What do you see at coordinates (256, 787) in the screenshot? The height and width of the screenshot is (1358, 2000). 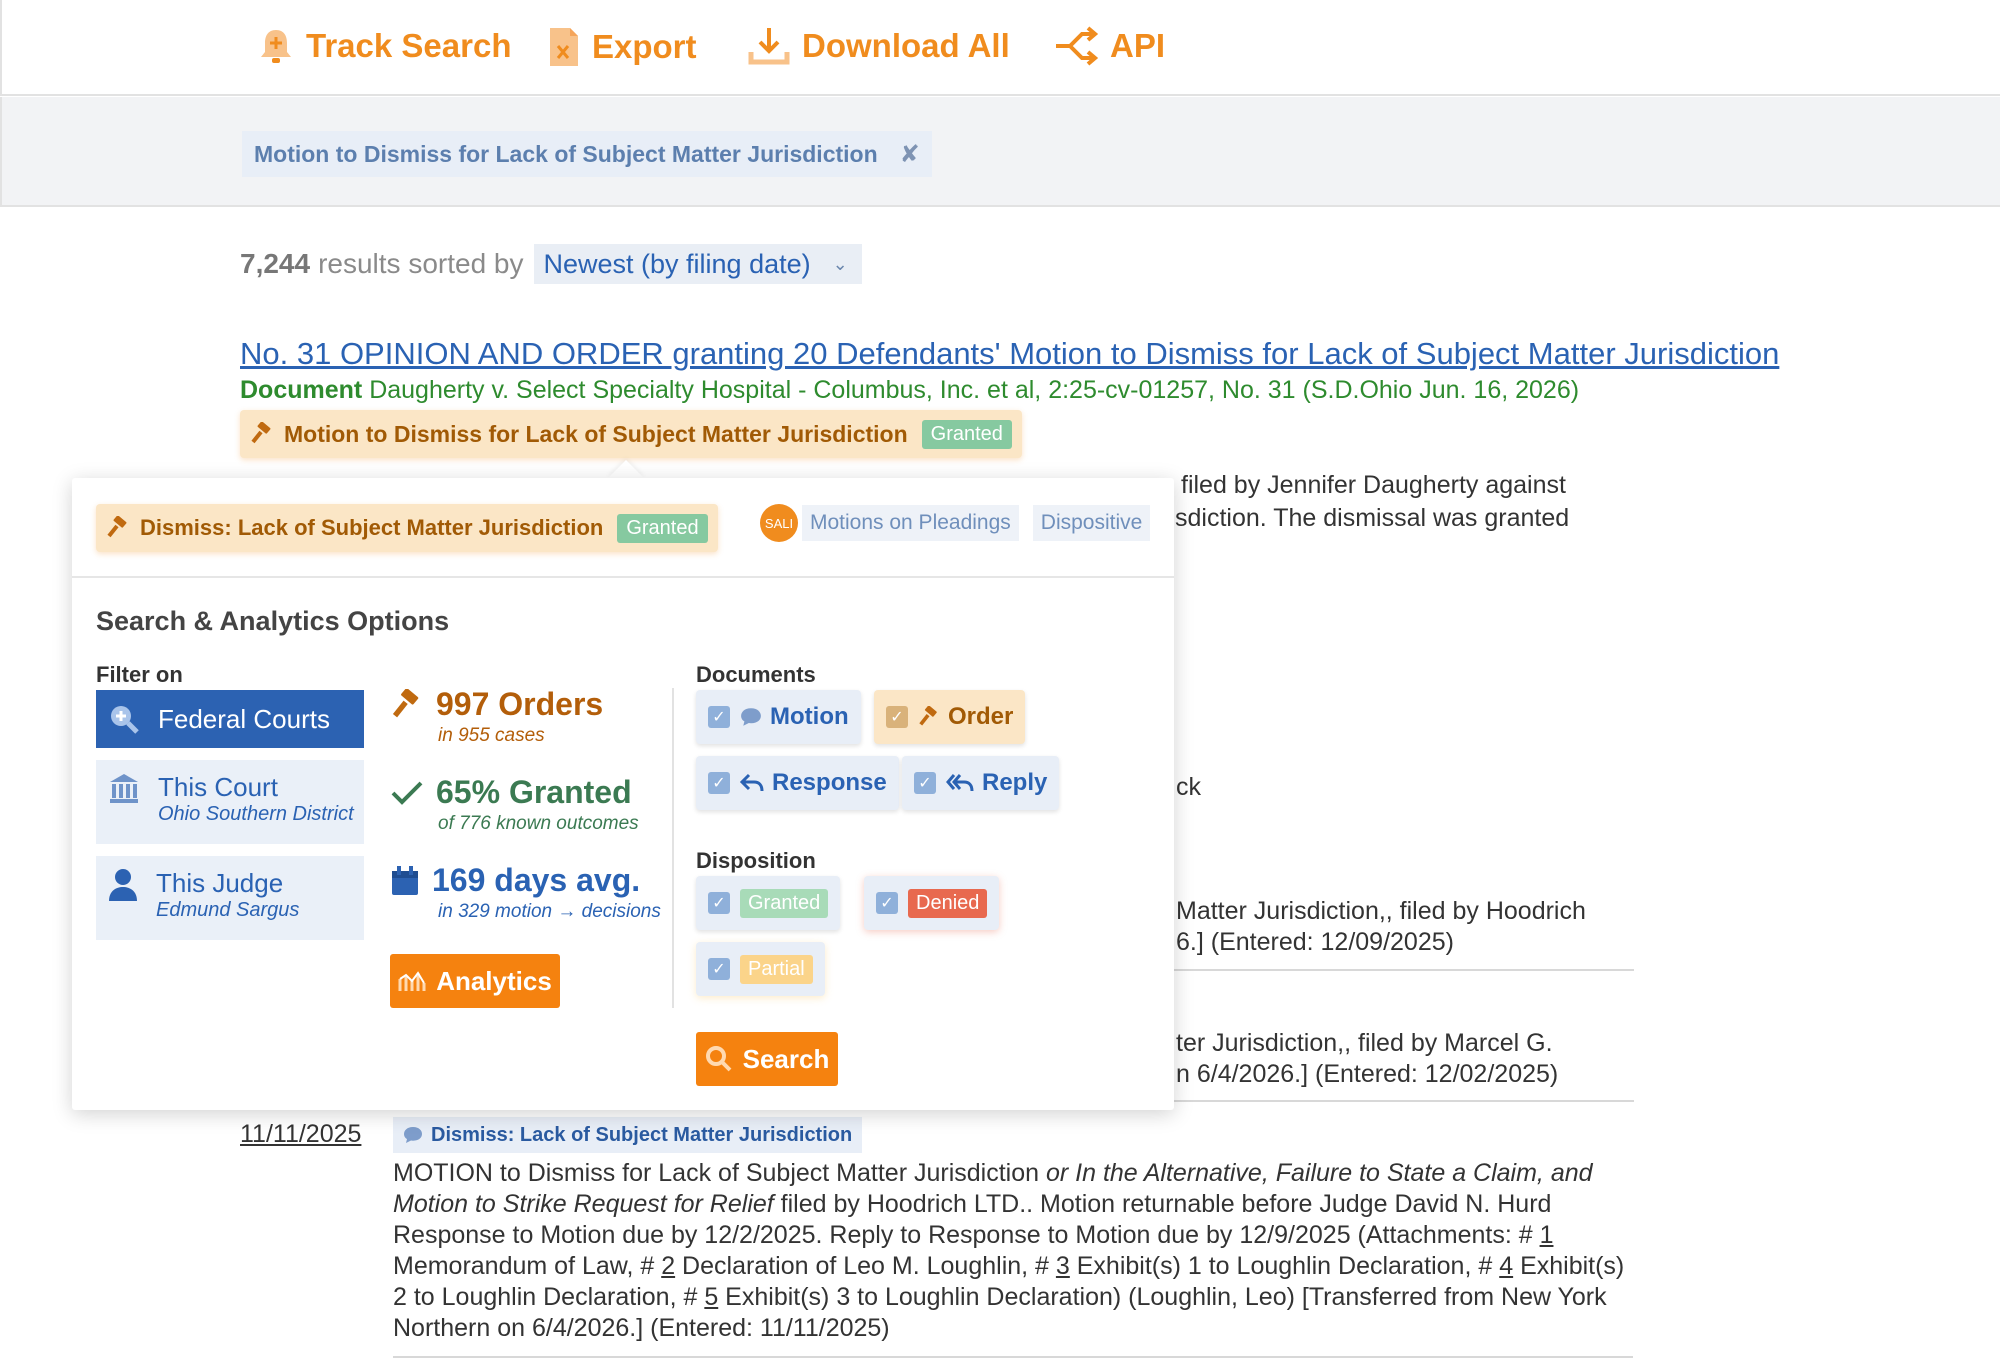 I see `this-court-label: This Court` at bounding box center [256, 787].